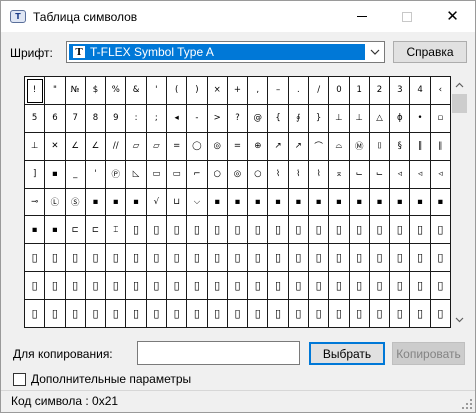  I want to click on symbol-cell: 0, so click(339, 91).